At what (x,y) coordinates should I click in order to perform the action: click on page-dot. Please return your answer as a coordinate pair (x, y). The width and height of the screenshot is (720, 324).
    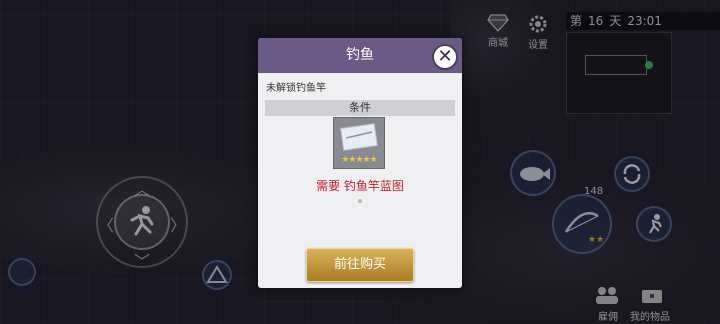
    Looking at the image, I should click on (360, 201).